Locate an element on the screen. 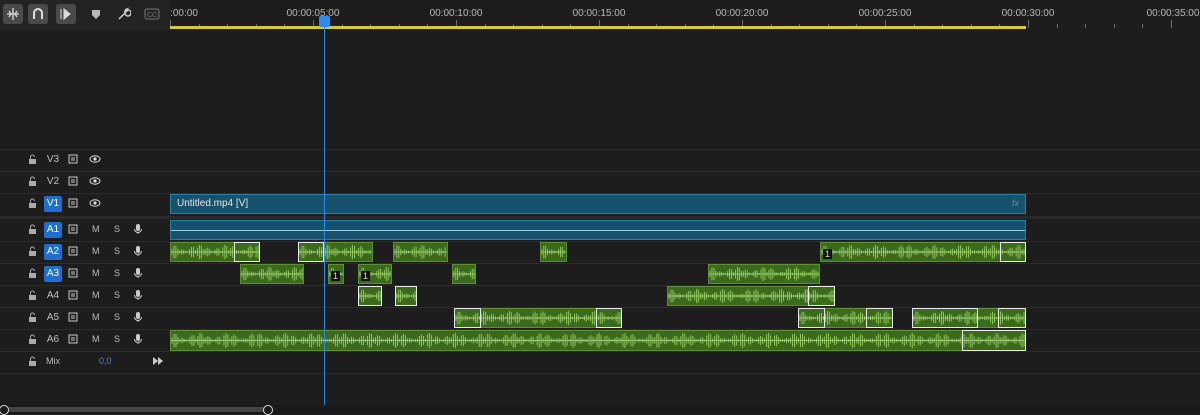 This screenshot has width=1200, height=415. snap-in-timeline-icon is located at coordinates (13, 14).